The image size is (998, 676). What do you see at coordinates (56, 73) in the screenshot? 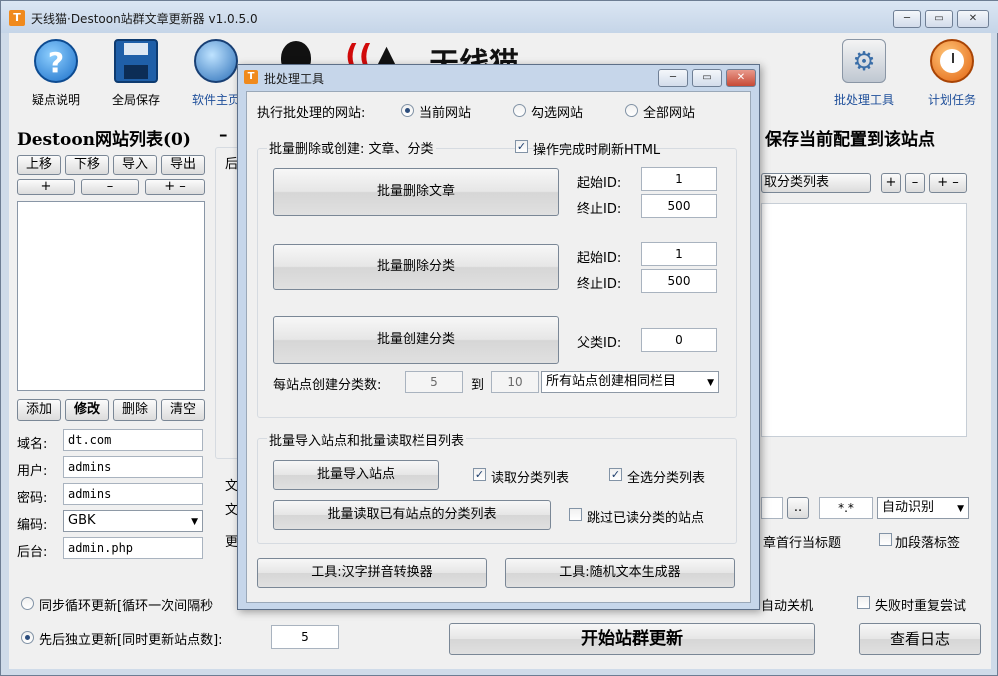
I see `help-tool: ? 疑点说明` at bounding box center [56, 73].